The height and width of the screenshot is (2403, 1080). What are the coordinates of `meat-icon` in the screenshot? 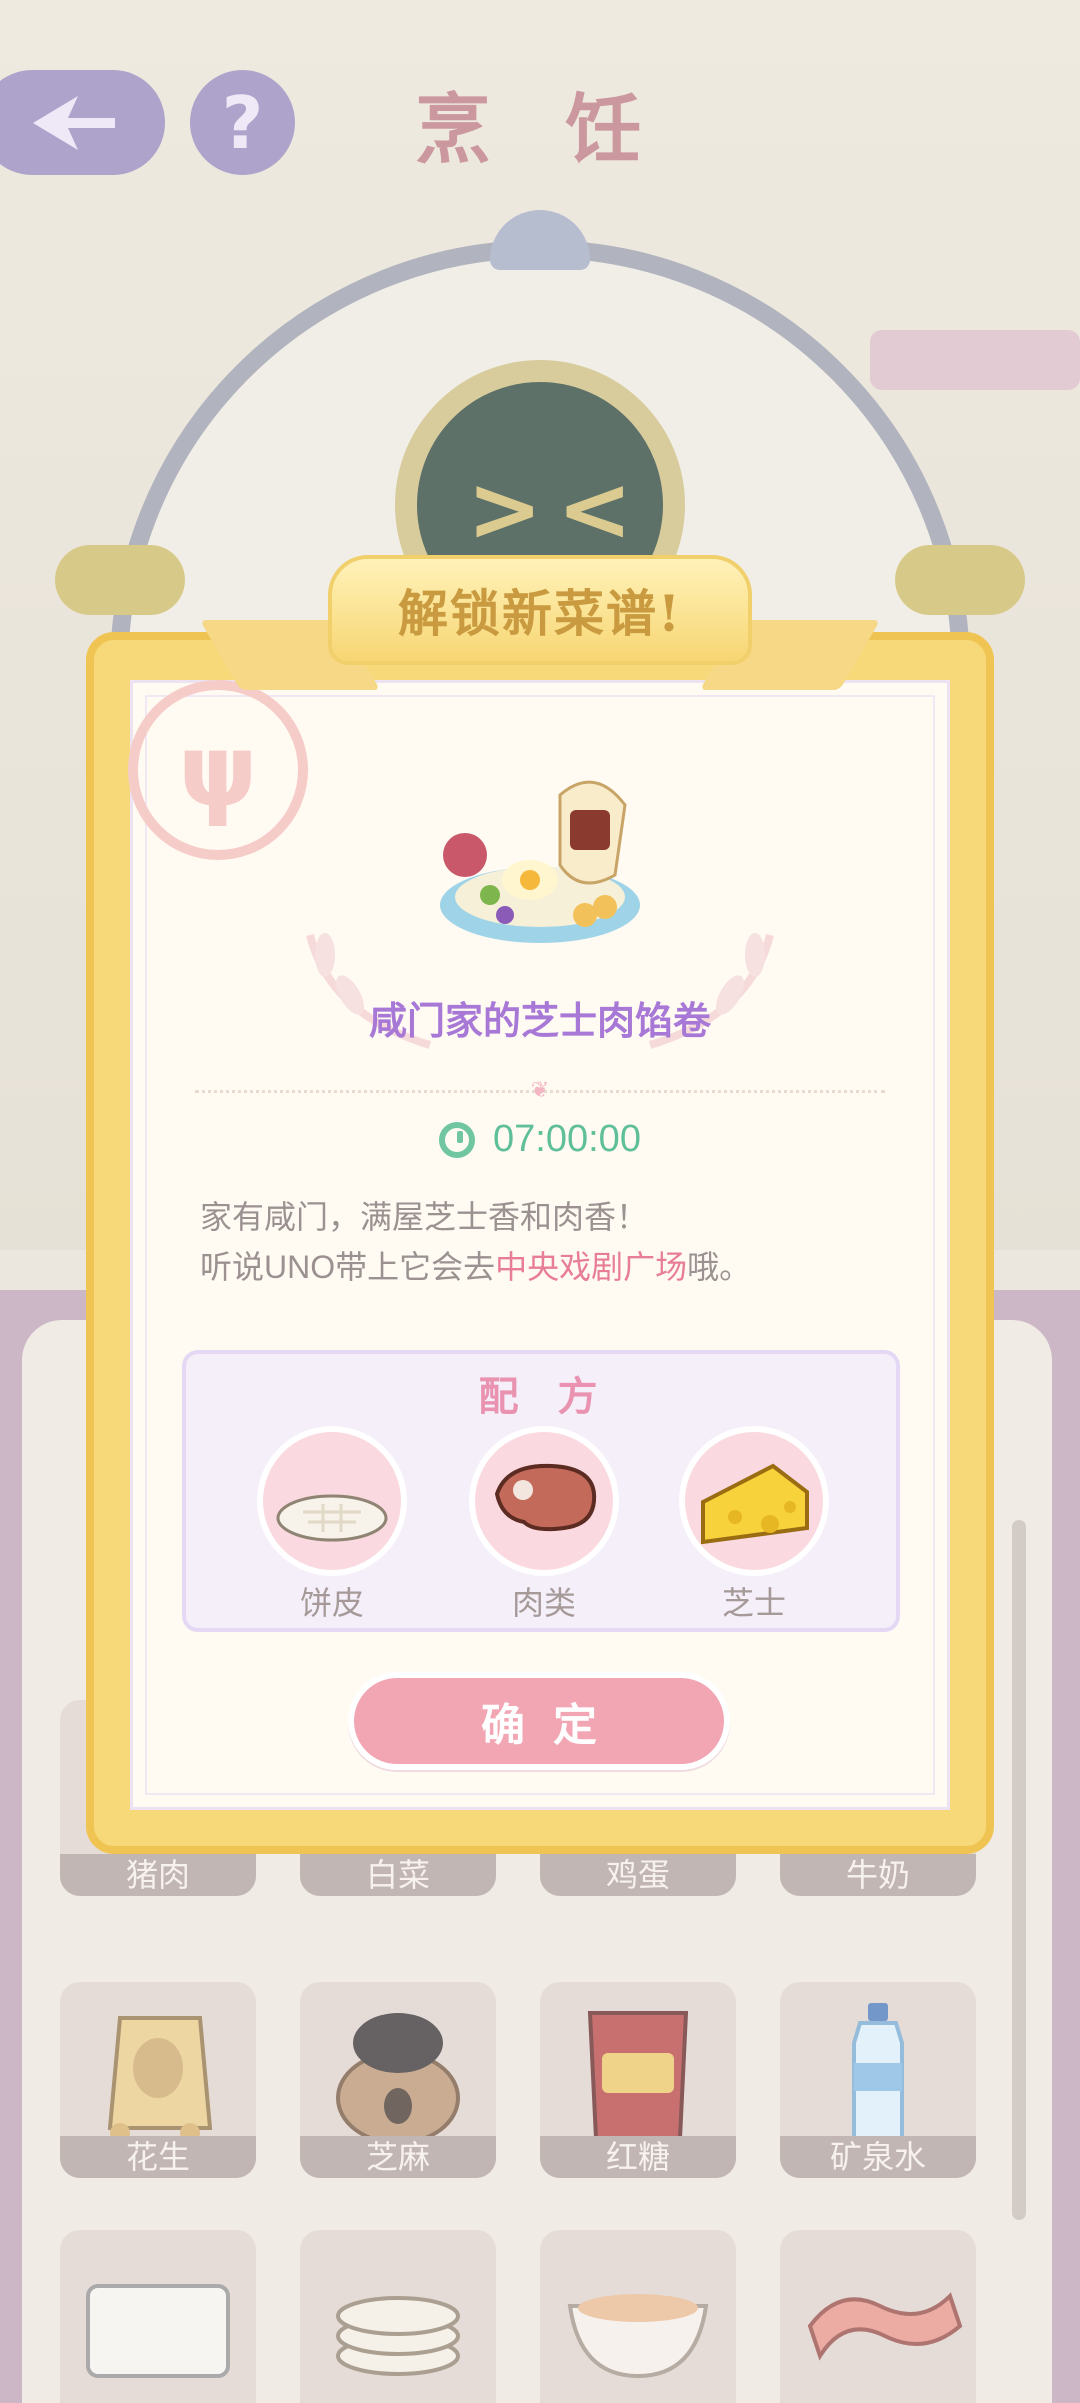 It's located at (545, 1497).